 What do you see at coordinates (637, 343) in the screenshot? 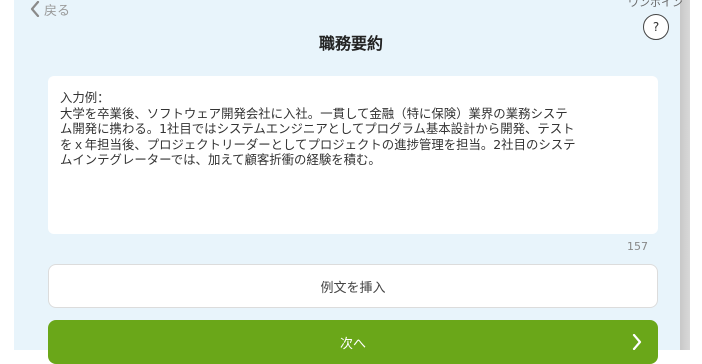
I see `chevron-right-icon` at bounding box center [637, 343].